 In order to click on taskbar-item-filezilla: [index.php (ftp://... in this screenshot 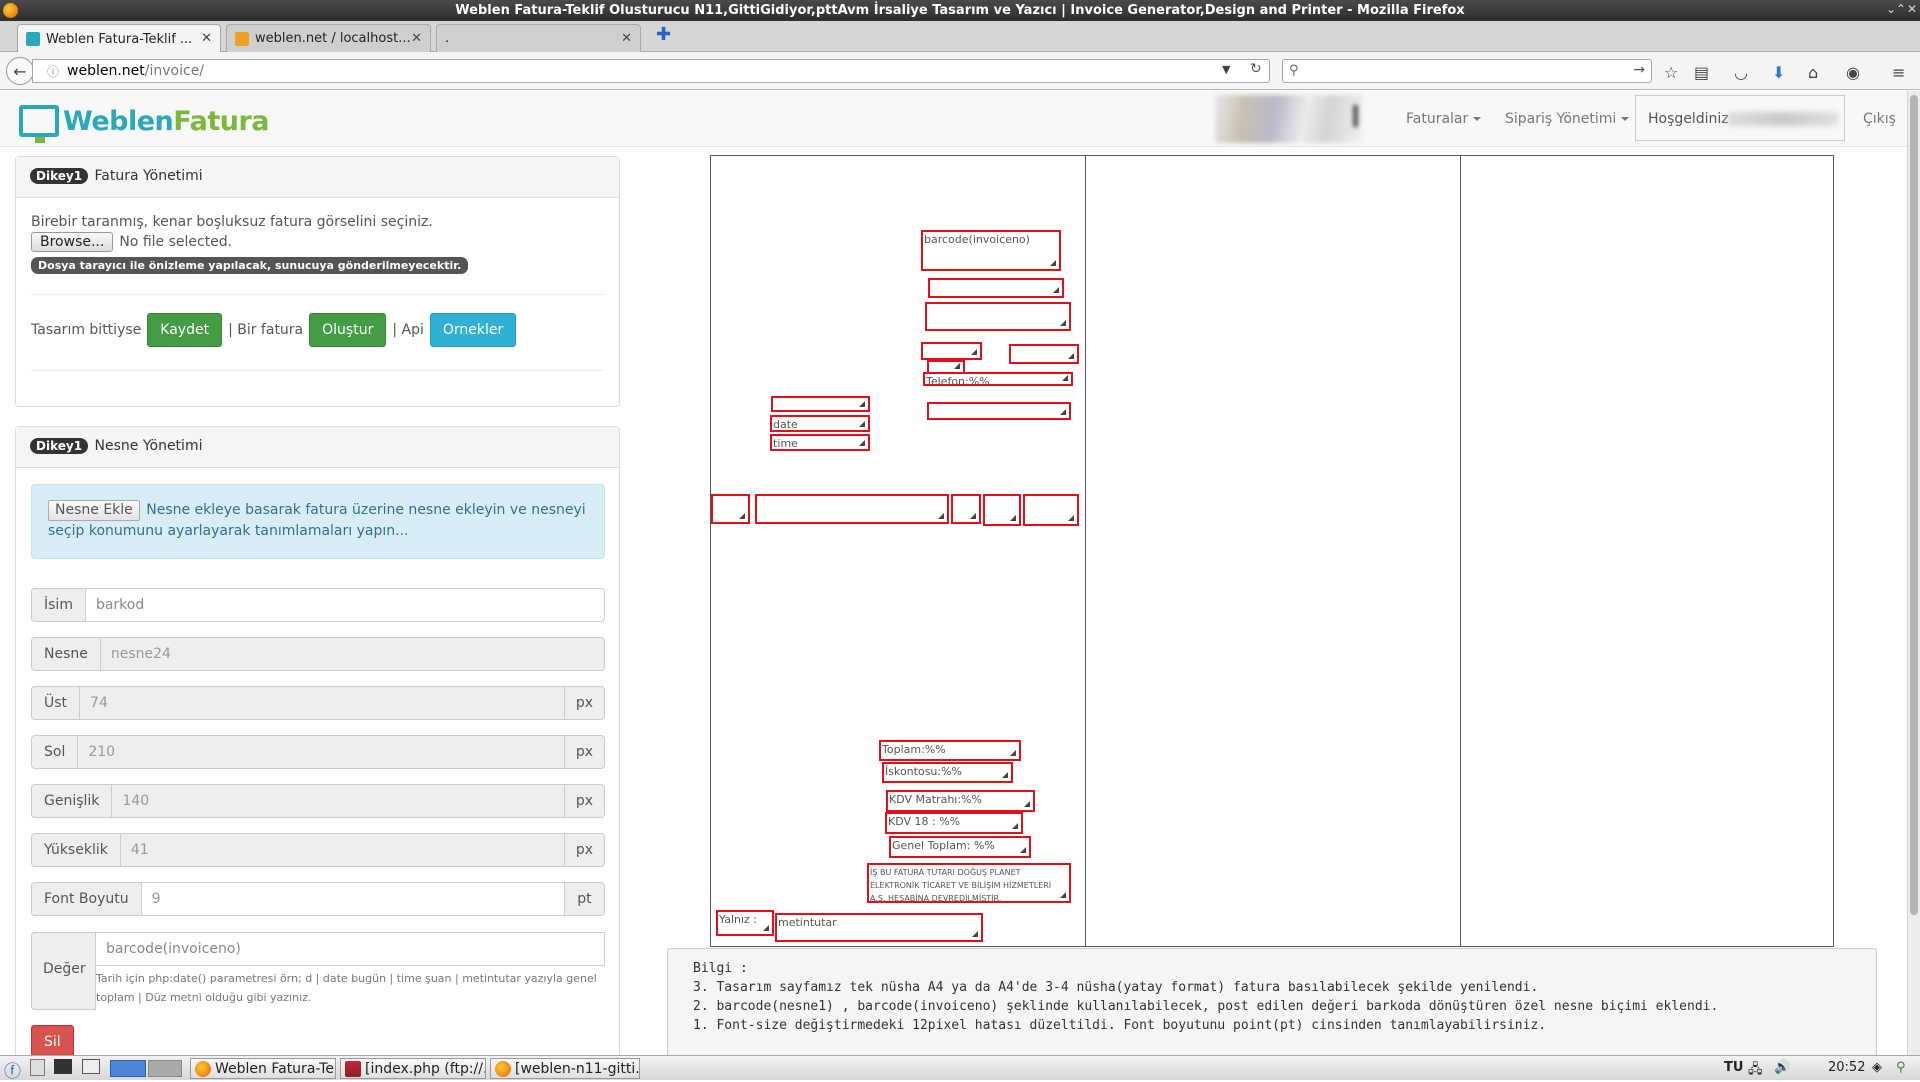, I will do `click(413, 1068)`.